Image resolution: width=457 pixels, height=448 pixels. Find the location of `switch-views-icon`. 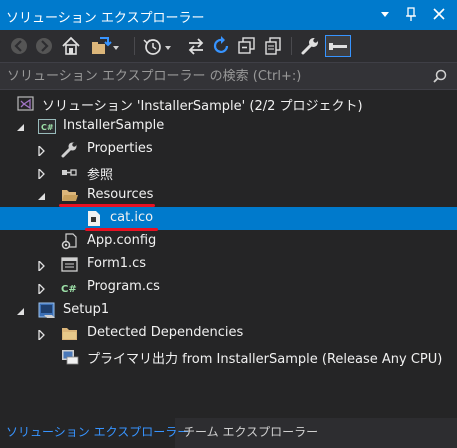

switch-views-icon is located at coordinates (196, 46).